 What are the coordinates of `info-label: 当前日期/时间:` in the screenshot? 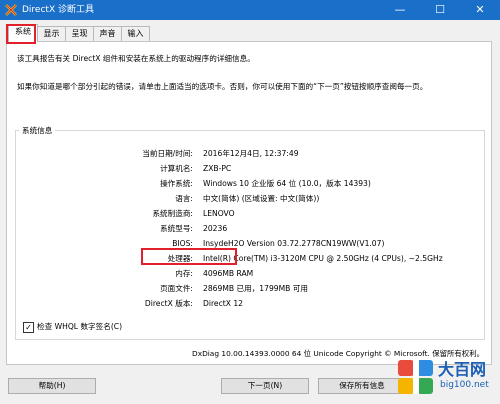 It's located at (167, 153).